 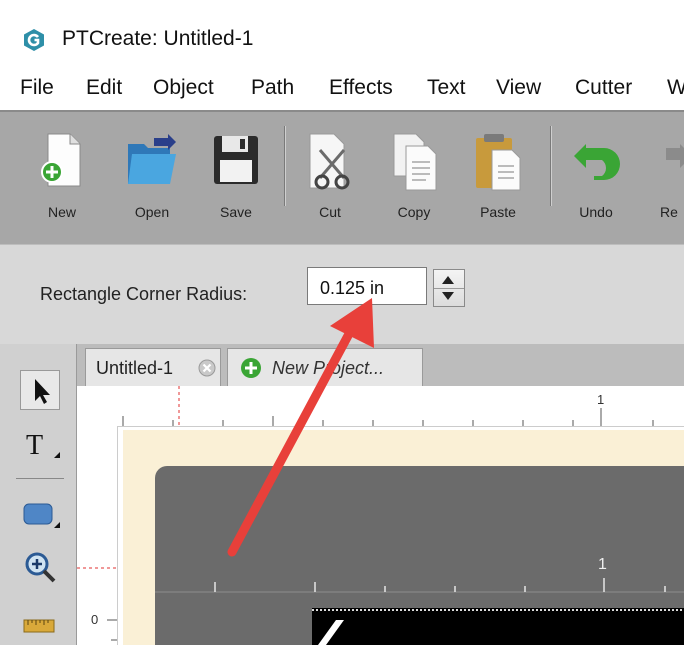 I want to click on arrow-pointer-icon, so click(x=42, y=391).